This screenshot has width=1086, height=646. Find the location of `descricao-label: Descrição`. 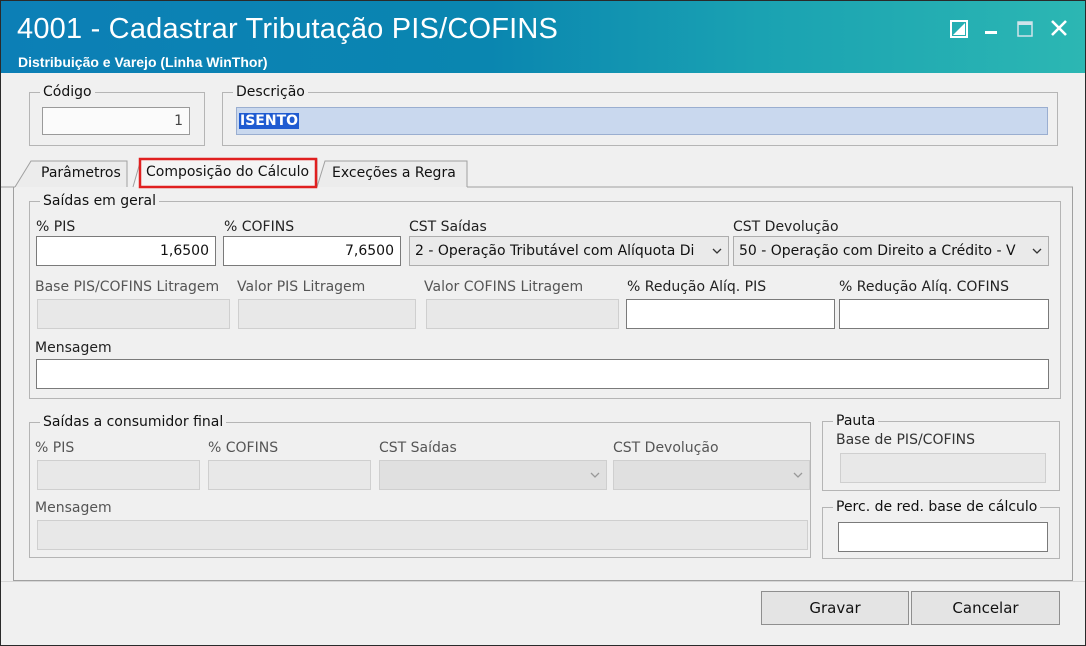

descricao-label: Descrição is located at coordinates (270, 92).